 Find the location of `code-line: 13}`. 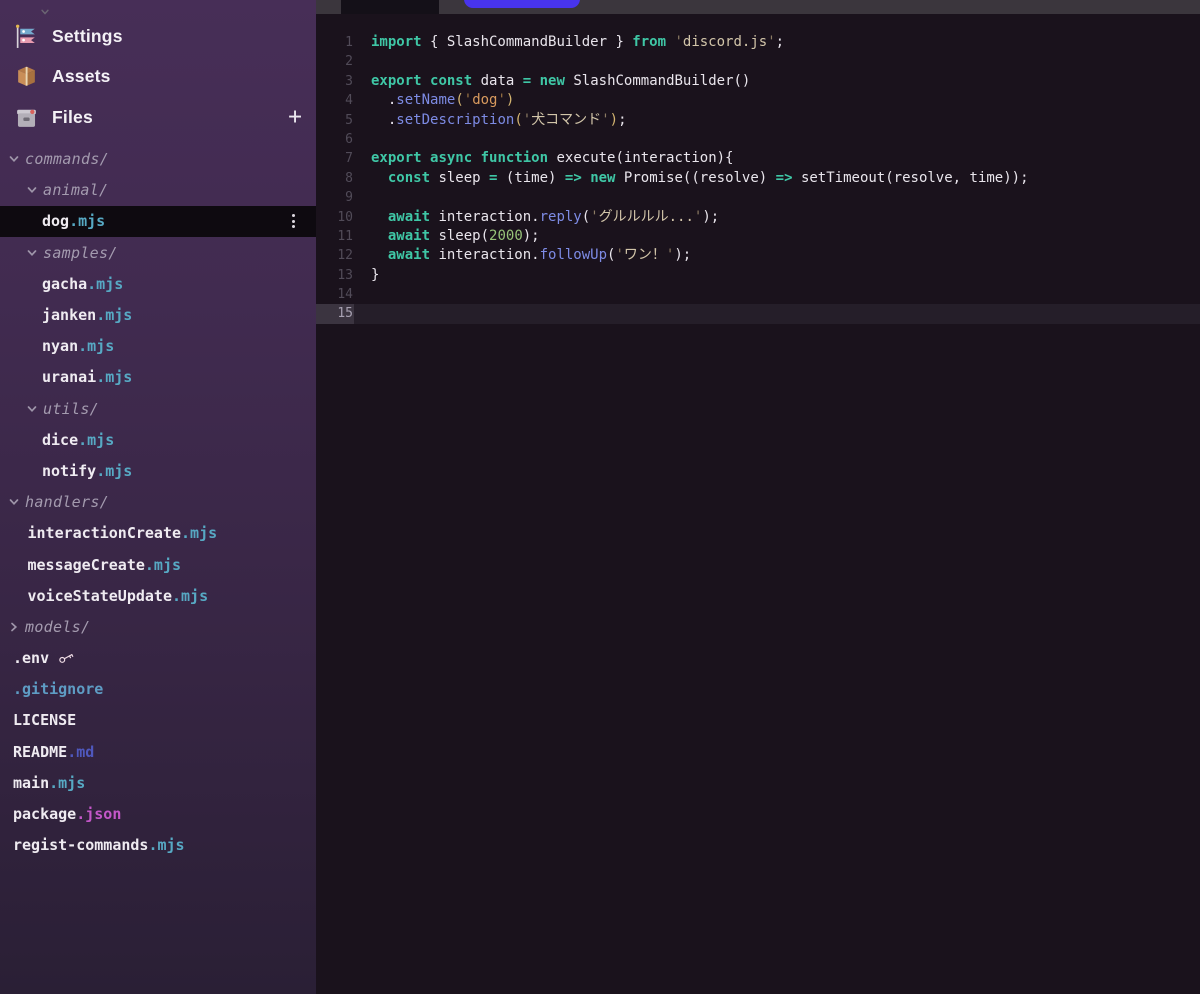

code-line: 13} is located at coordinates (758, 275).